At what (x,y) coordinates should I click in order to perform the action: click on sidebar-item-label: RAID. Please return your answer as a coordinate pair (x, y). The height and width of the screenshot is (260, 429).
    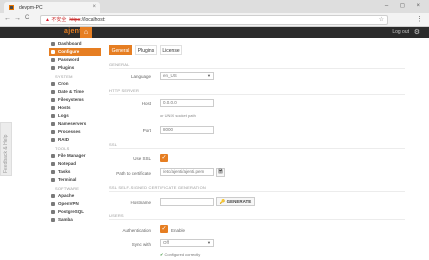
    Looking at the image, I should click on (63, 139).